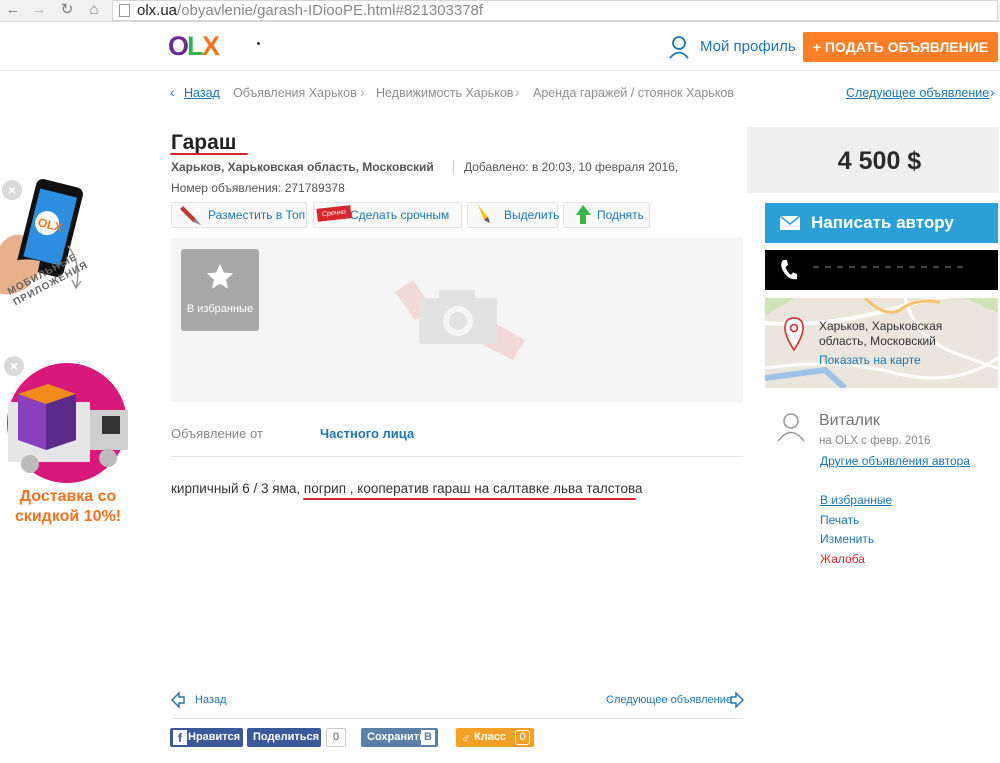 Image resolution: width=1000 pixels, height=763 pixels. What do you see at coordinates (237, 488) in the screenshot?
I see `description-plain: кирпичный 6 / 3 яма,` at bounding box center [237, 488].